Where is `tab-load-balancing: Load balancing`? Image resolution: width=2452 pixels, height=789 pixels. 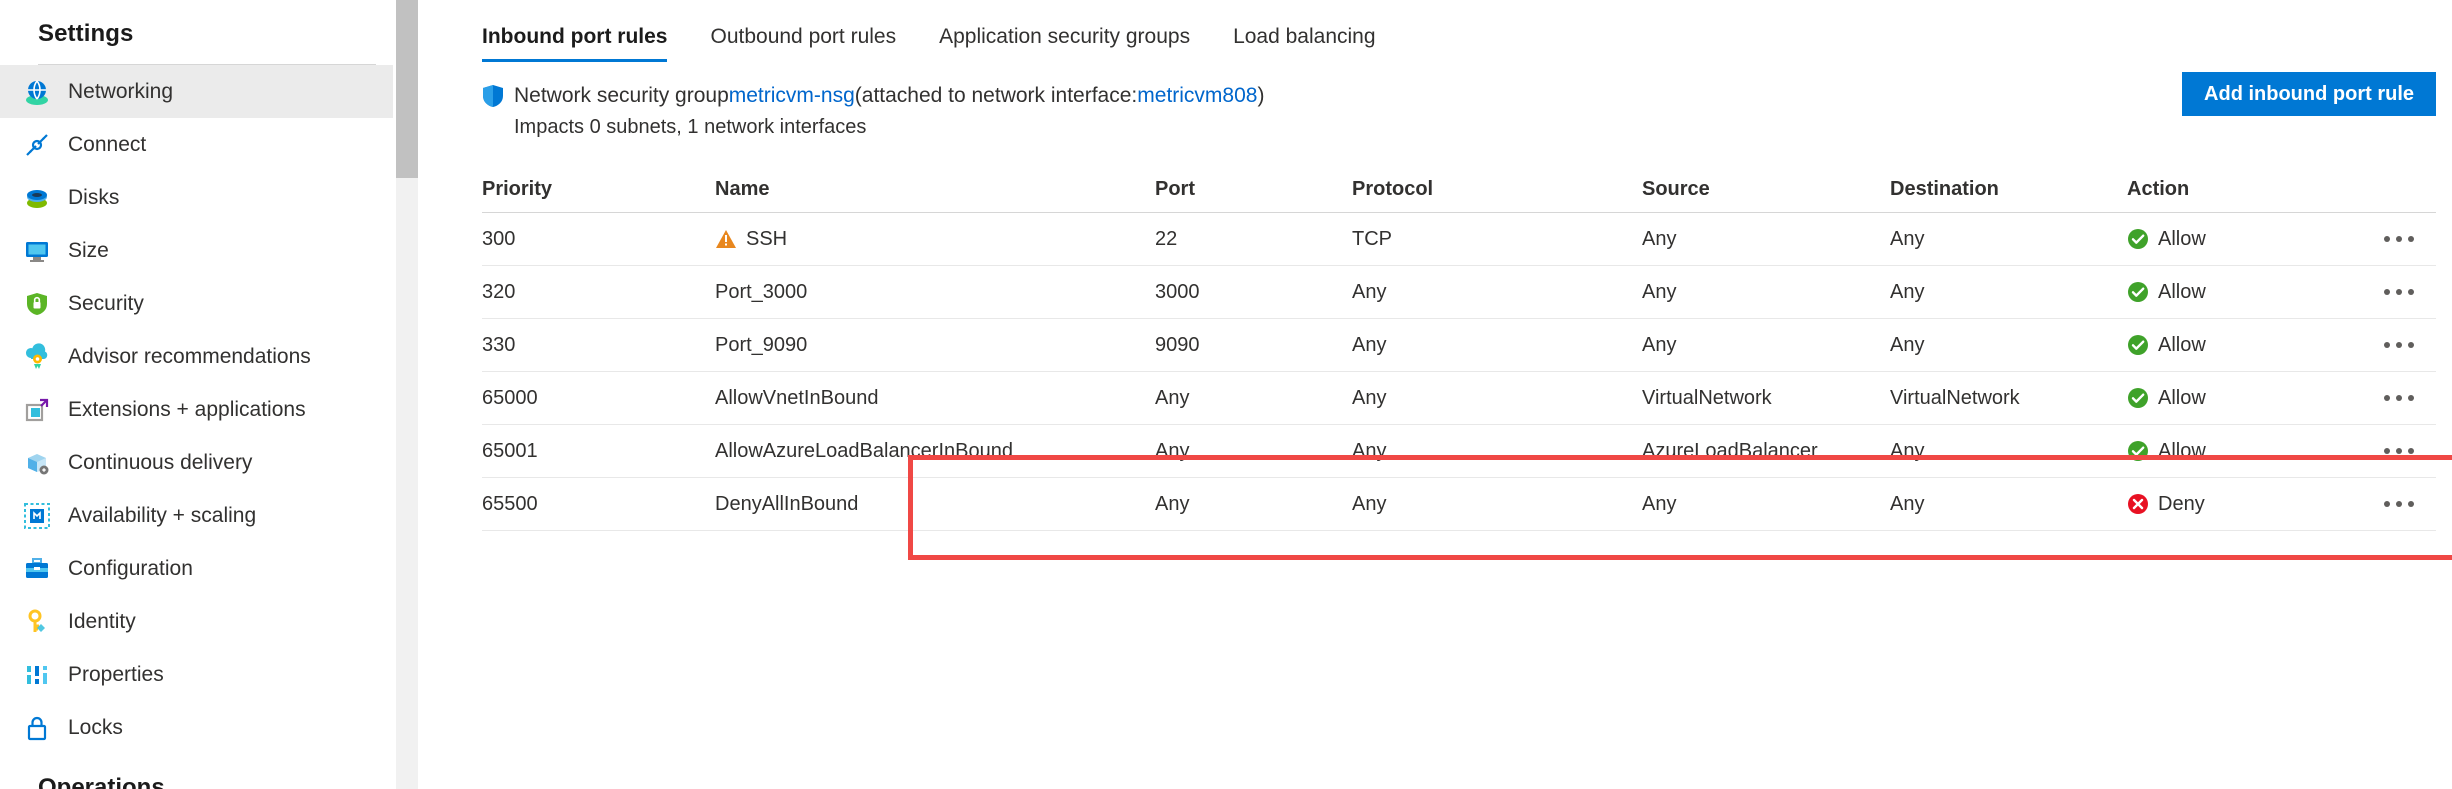 tab-load-balancing: Load balancing is located at coordinates (1304, 43).